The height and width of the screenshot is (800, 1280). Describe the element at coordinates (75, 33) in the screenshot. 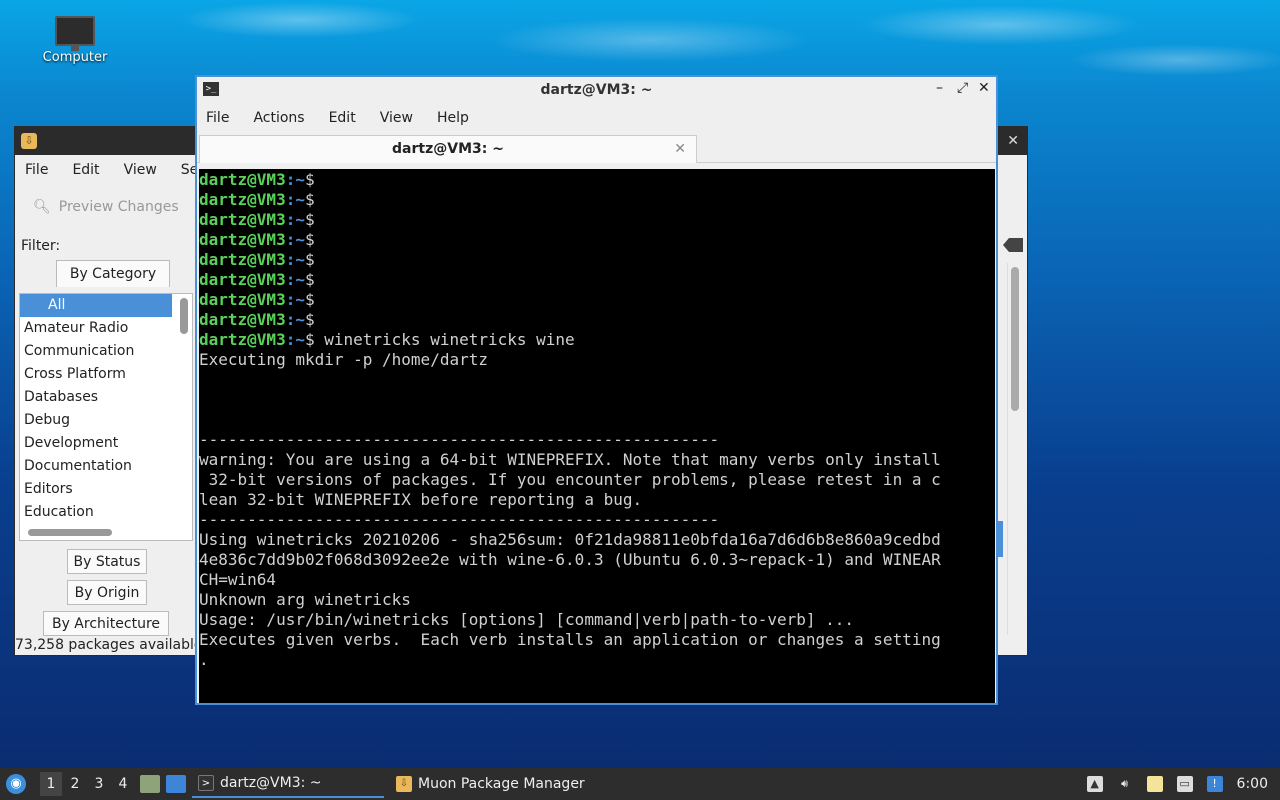

I see `monitor-icon` at that location.